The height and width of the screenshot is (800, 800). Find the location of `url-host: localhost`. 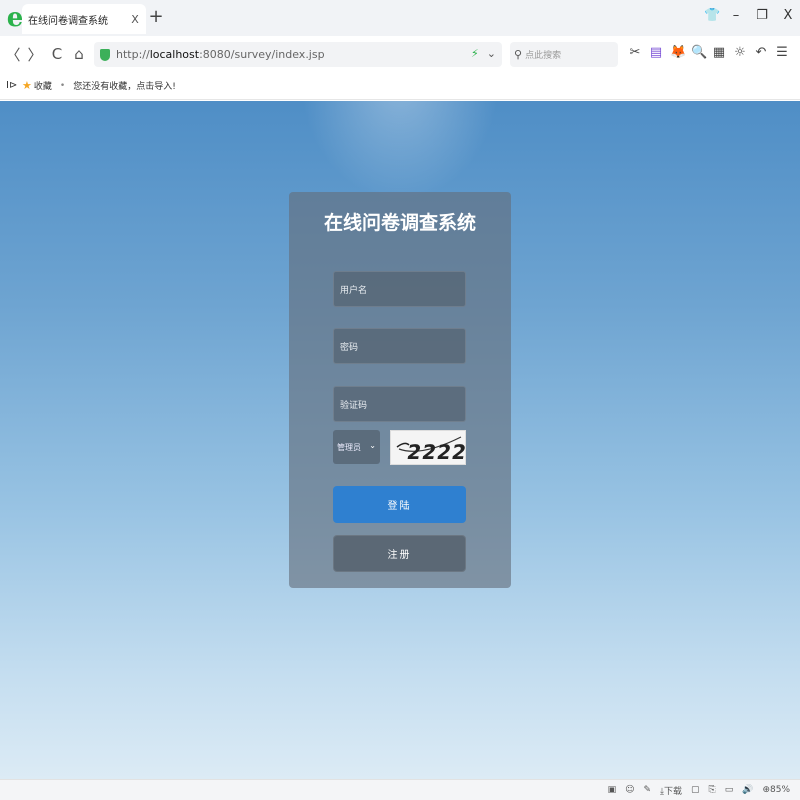

url-host: localhost is located at coordinates (174, 54).